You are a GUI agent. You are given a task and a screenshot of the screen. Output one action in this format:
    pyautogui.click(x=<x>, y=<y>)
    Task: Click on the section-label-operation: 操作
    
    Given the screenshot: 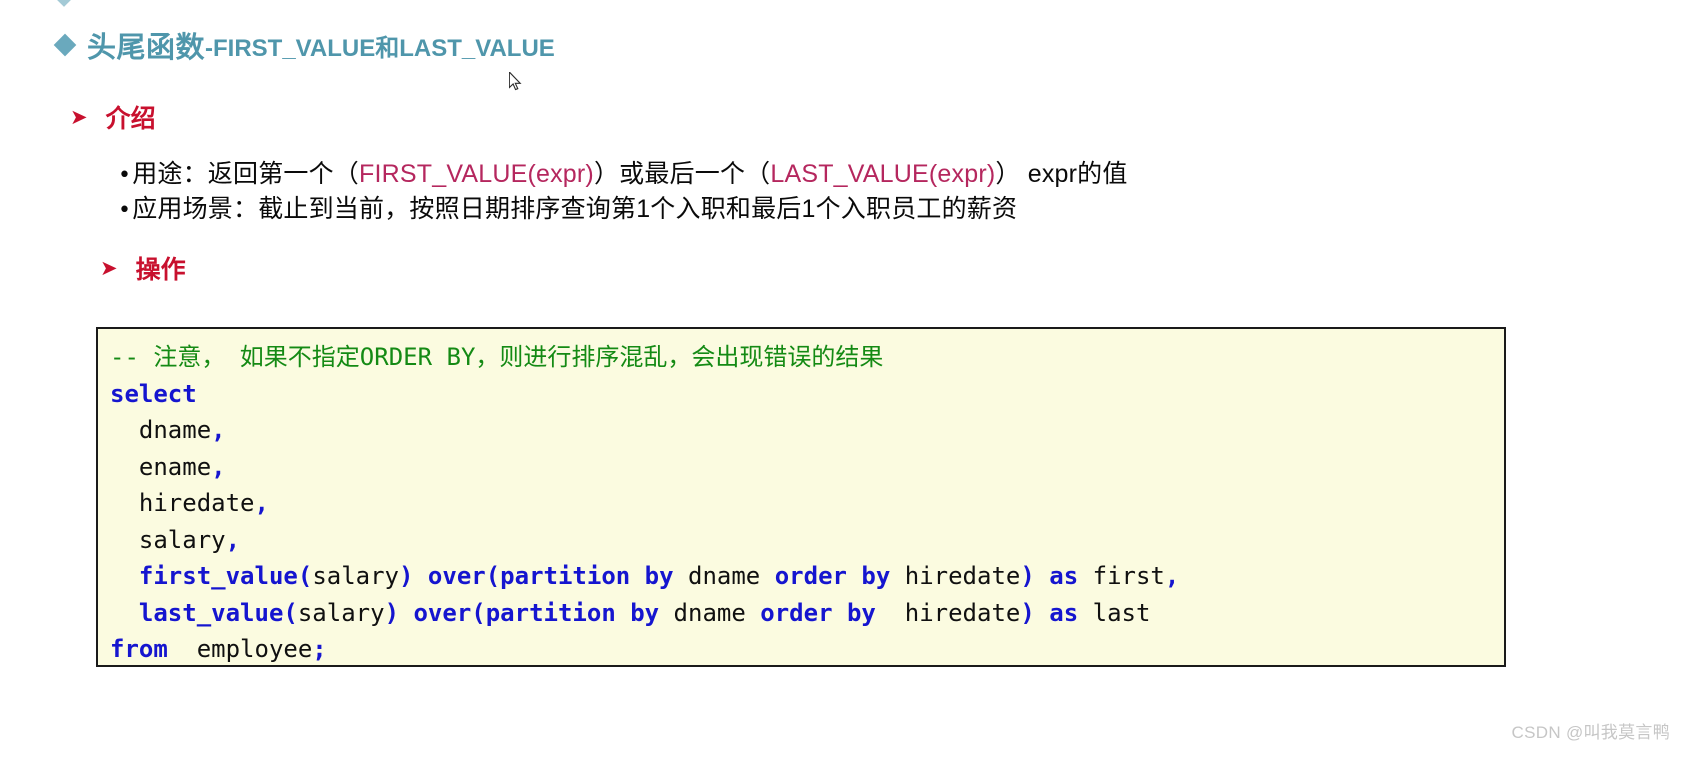 What is the action you would take?
    pyautogui.click(x=160, y=270)
    